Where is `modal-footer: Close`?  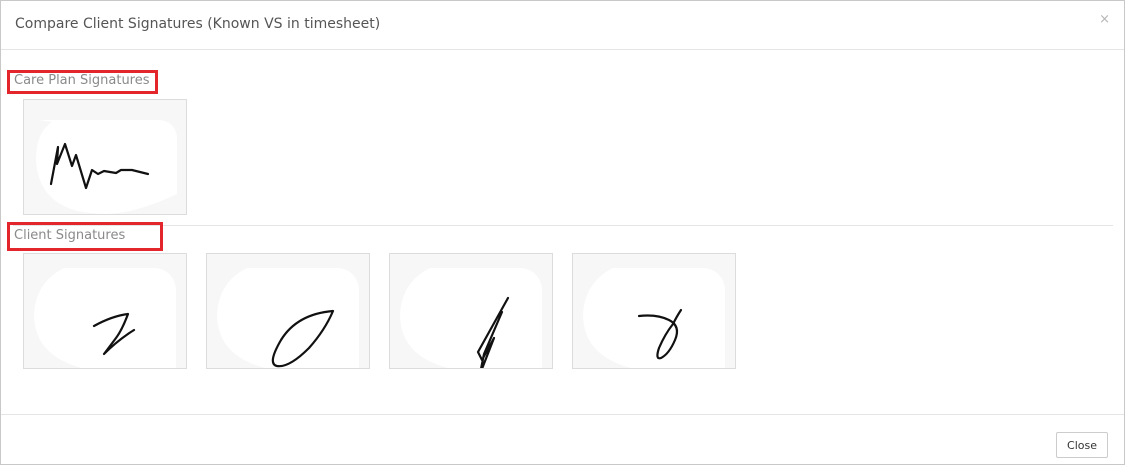 modal-footer: Close is located at coordinates (562, 439).